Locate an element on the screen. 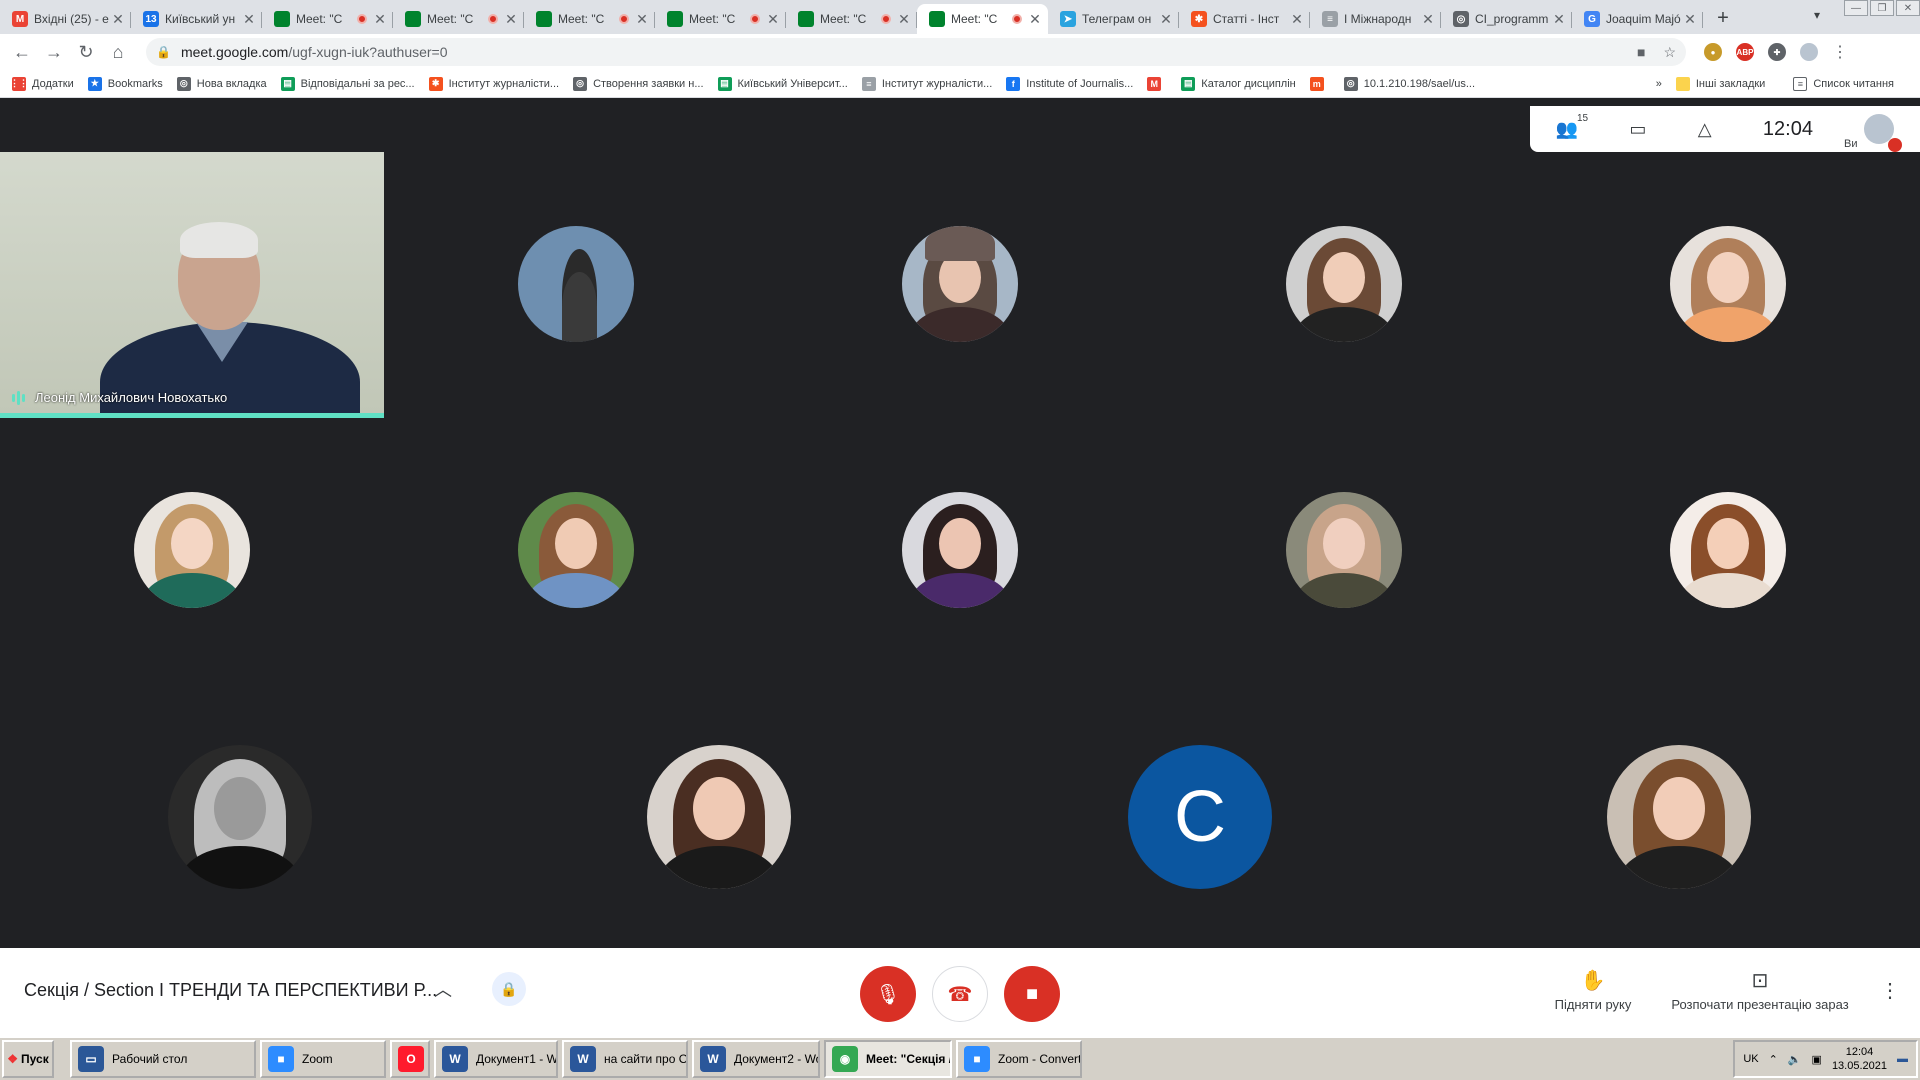  taskbar-item: ■ Zoom is located at coordinates (323, 1059).